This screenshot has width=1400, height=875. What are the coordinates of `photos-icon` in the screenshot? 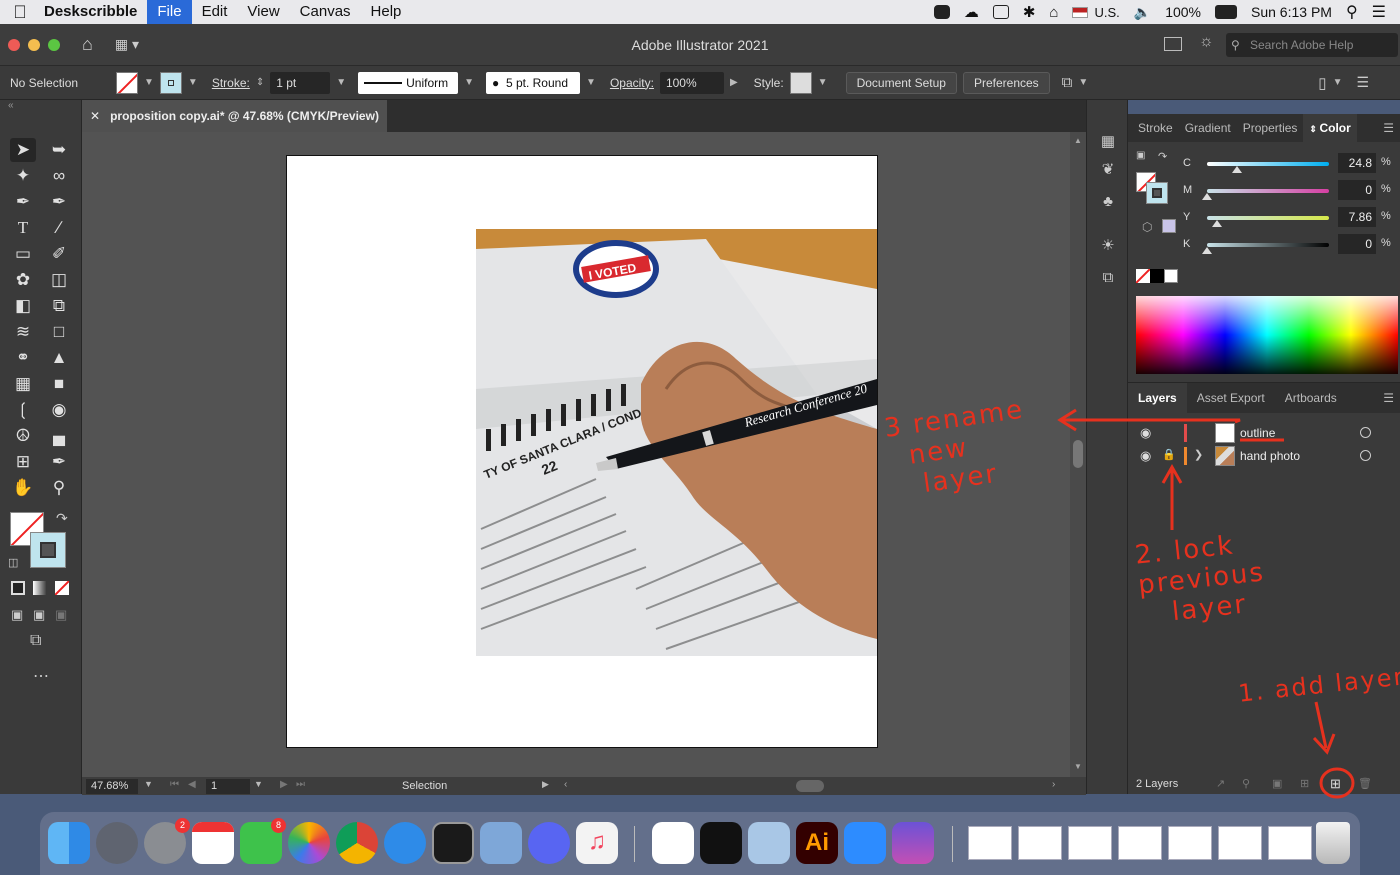 It's located at (309, 843).